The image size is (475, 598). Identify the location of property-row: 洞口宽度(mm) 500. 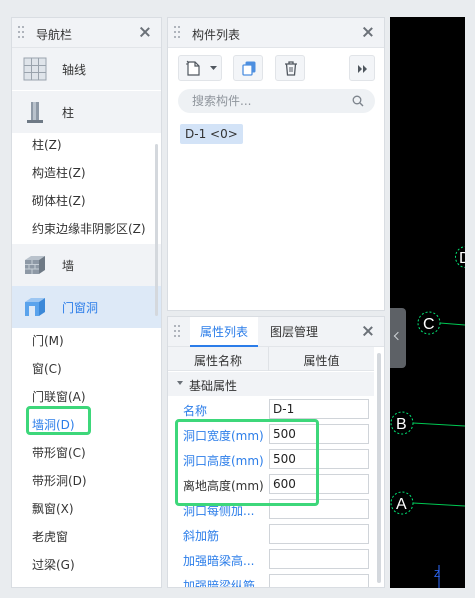
(271, 434).